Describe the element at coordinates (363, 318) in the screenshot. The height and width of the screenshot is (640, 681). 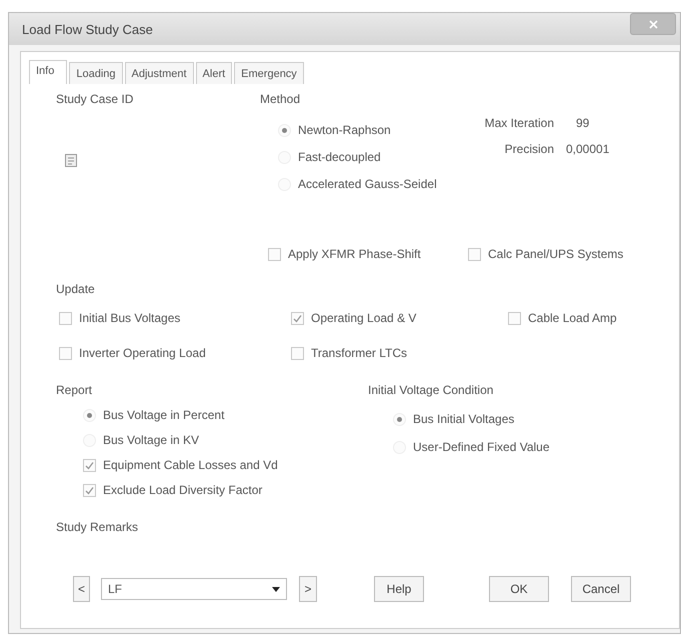
I see `checkbox-label: Operating Load & V` at that location.